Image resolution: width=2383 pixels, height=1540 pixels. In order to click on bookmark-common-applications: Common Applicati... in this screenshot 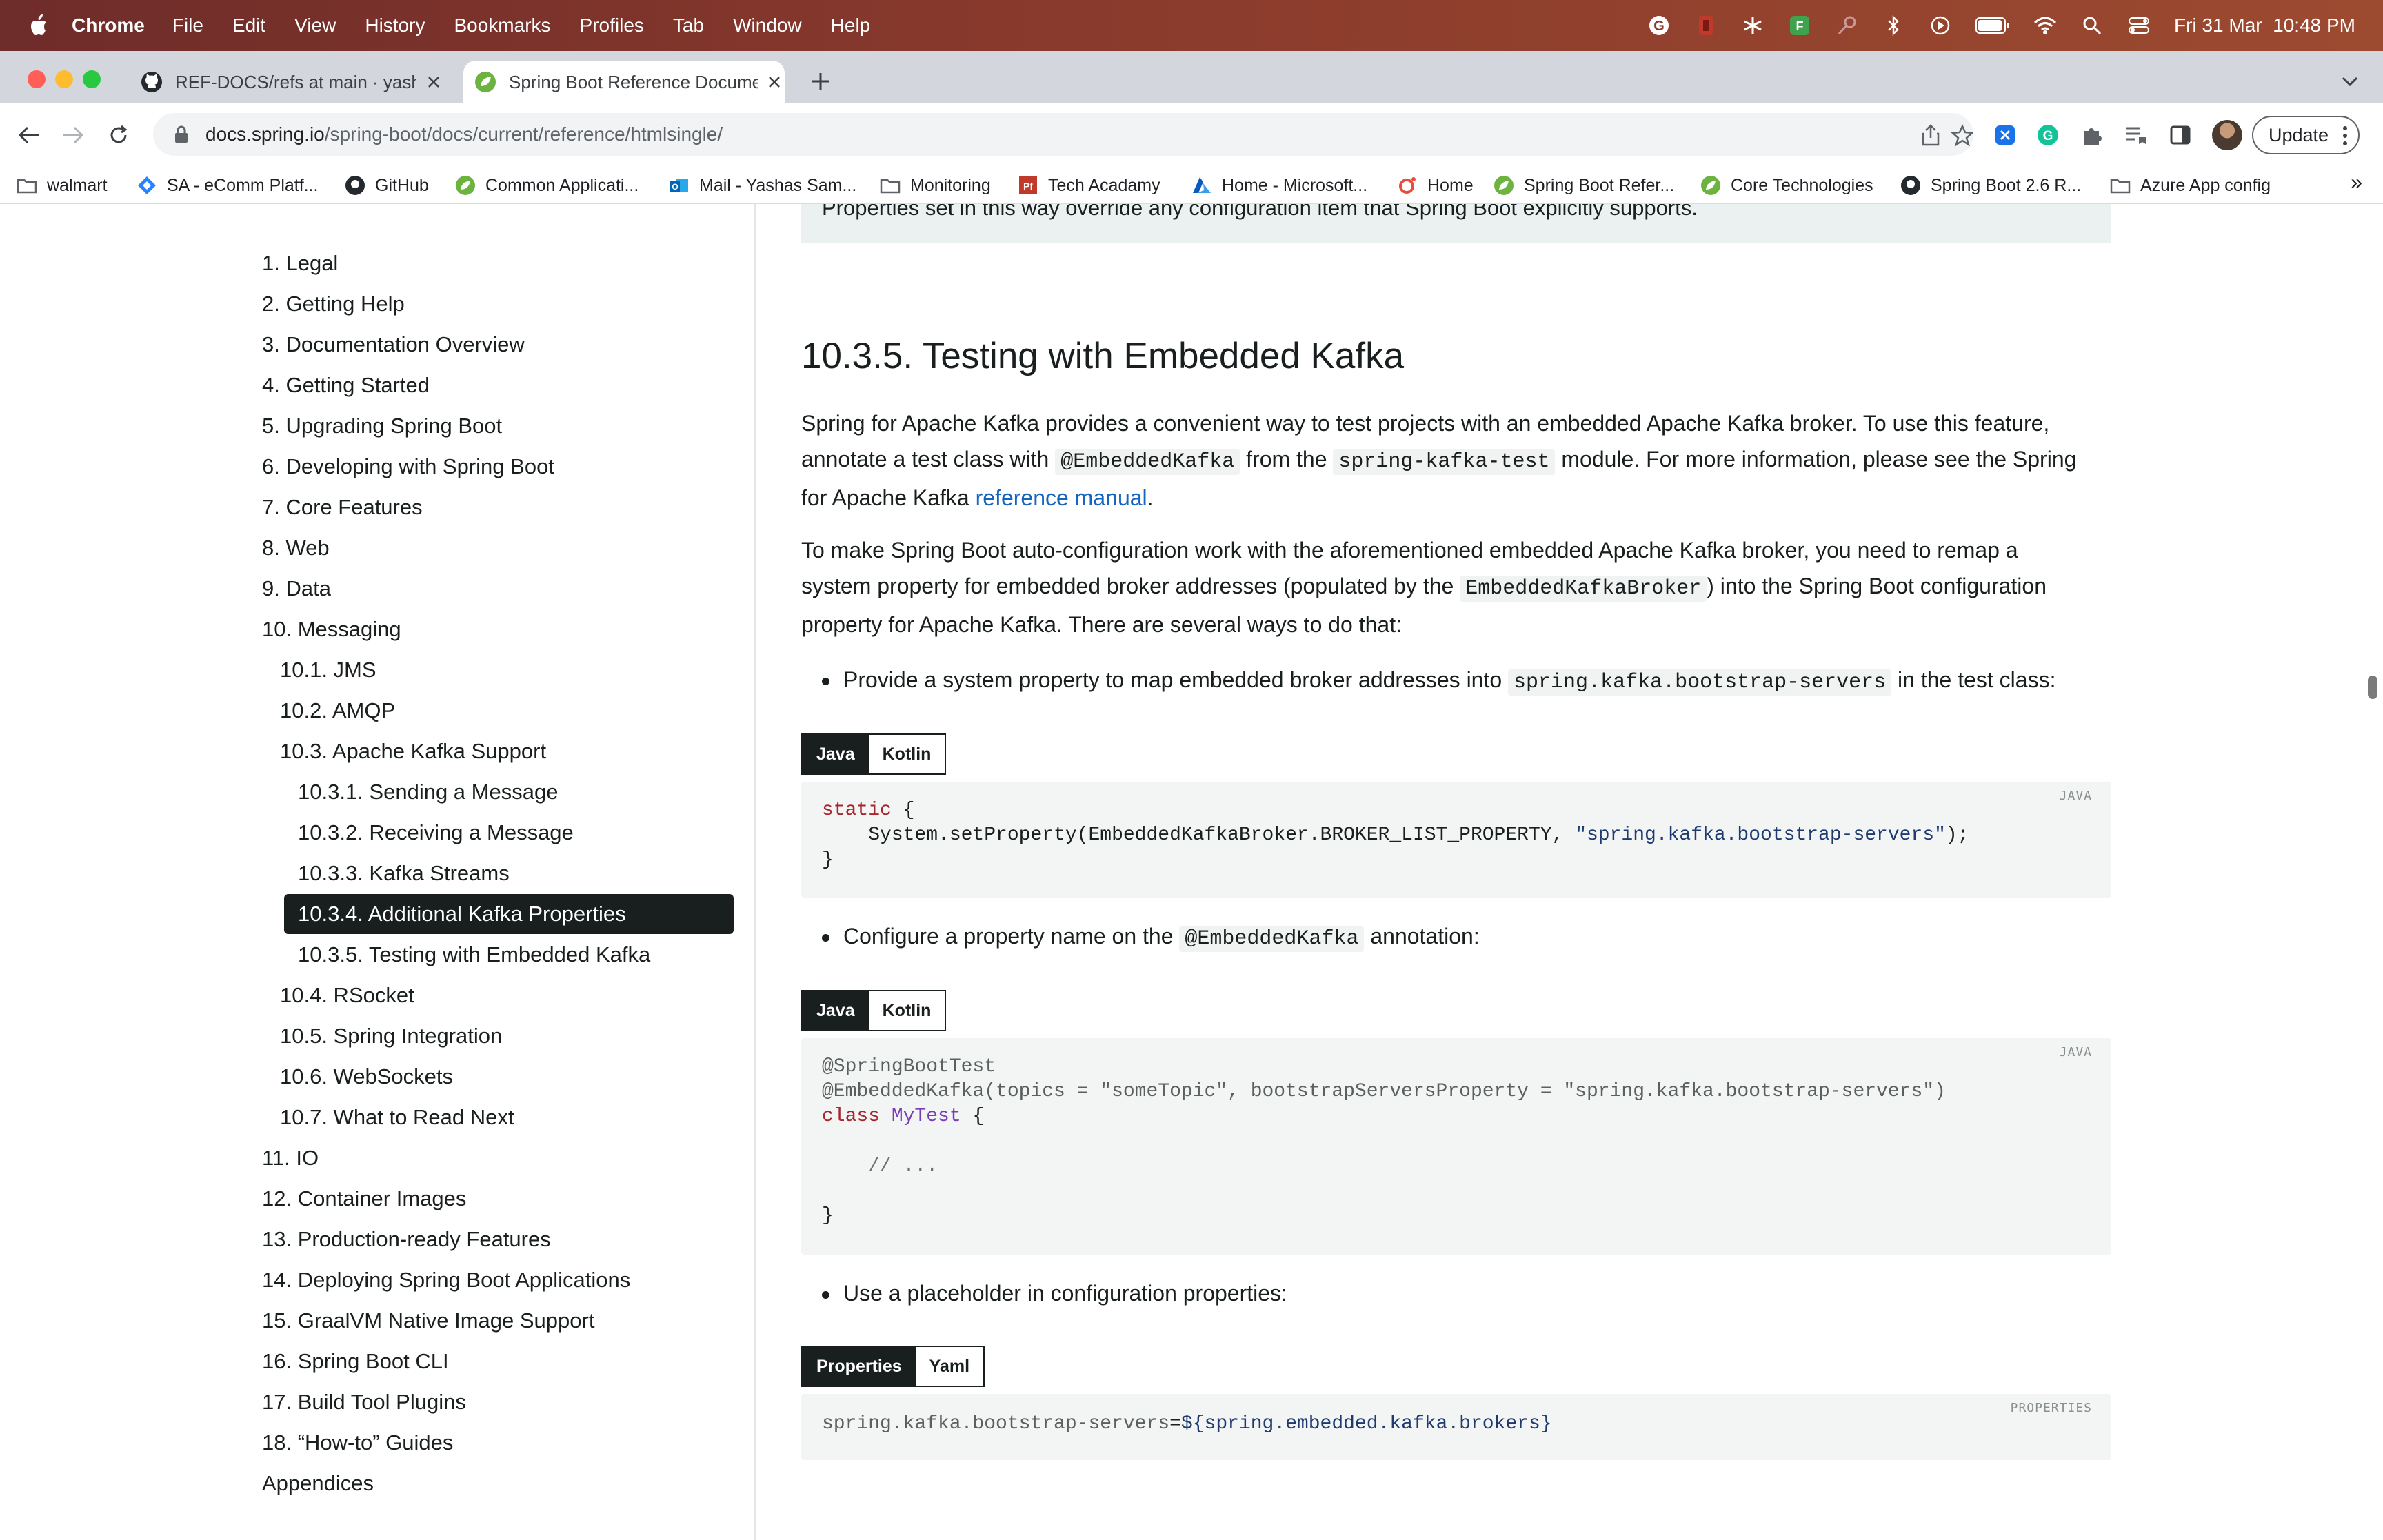, I will do `click(547, 186)`.